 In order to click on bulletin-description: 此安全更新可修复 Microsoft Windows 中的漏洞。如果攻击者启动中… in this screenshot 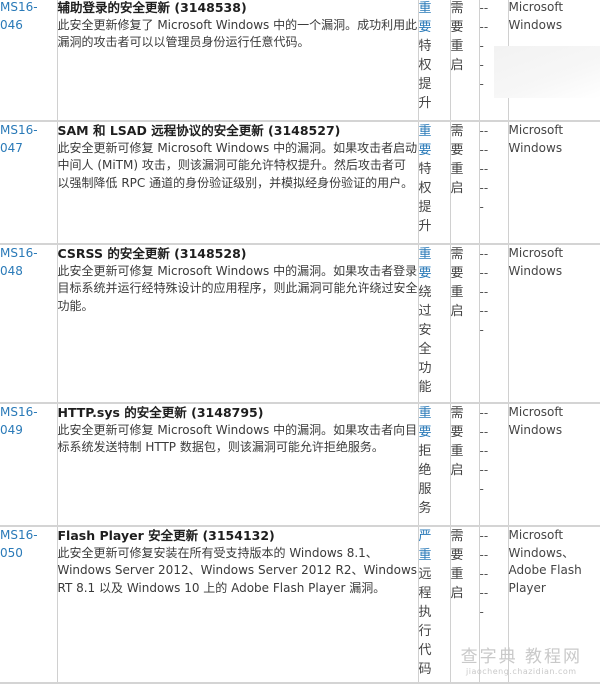, I will do `click(237, 165)`.